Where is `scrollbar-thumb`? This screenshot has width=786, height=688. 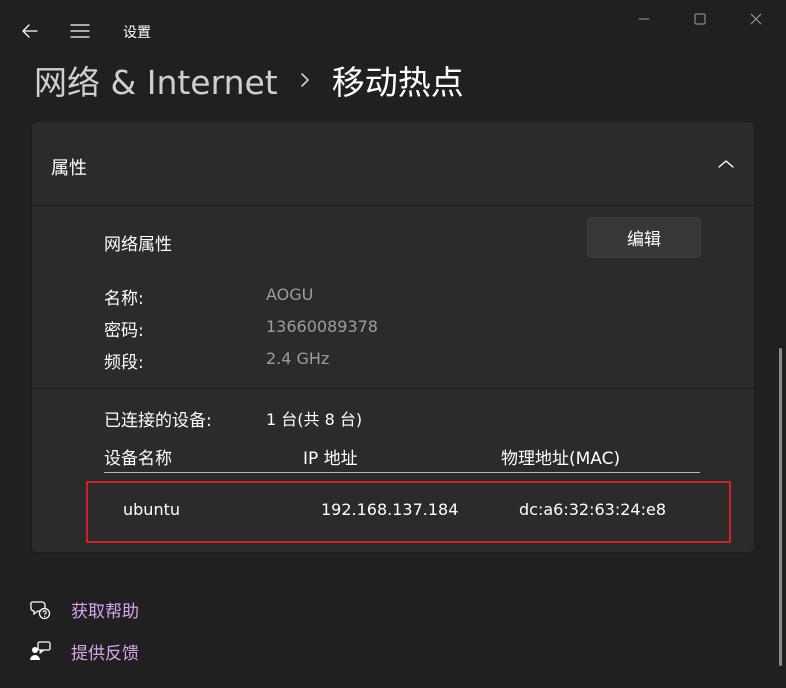
scrollbar-thumb is located at coordinates (780, 507).